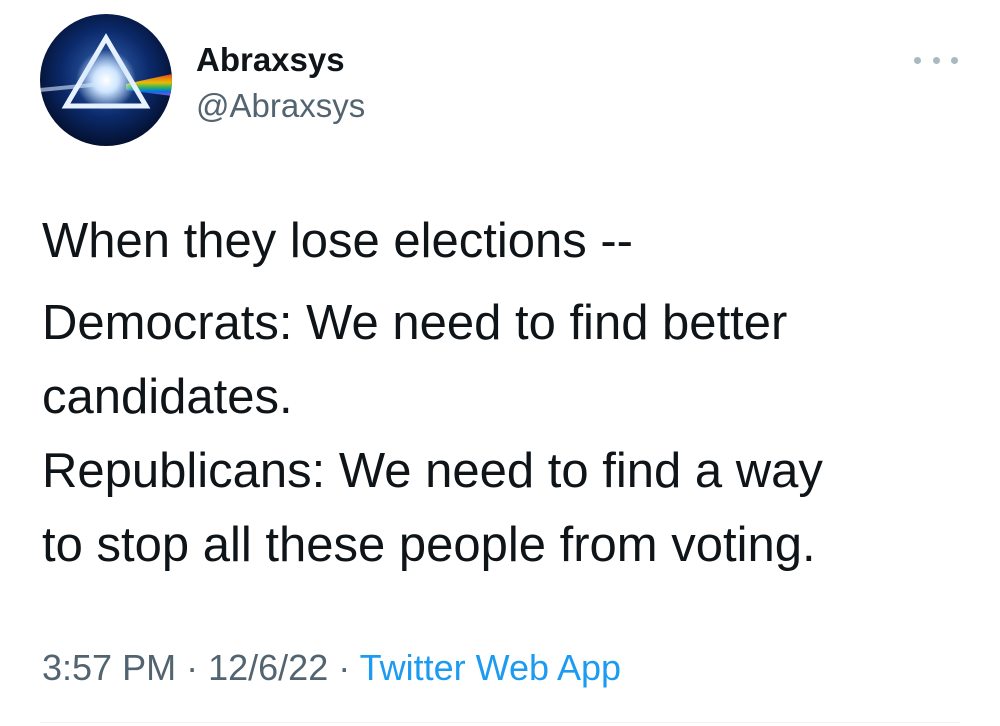  I want to click on tweet-date: 12/6/22, so click(268, 667).